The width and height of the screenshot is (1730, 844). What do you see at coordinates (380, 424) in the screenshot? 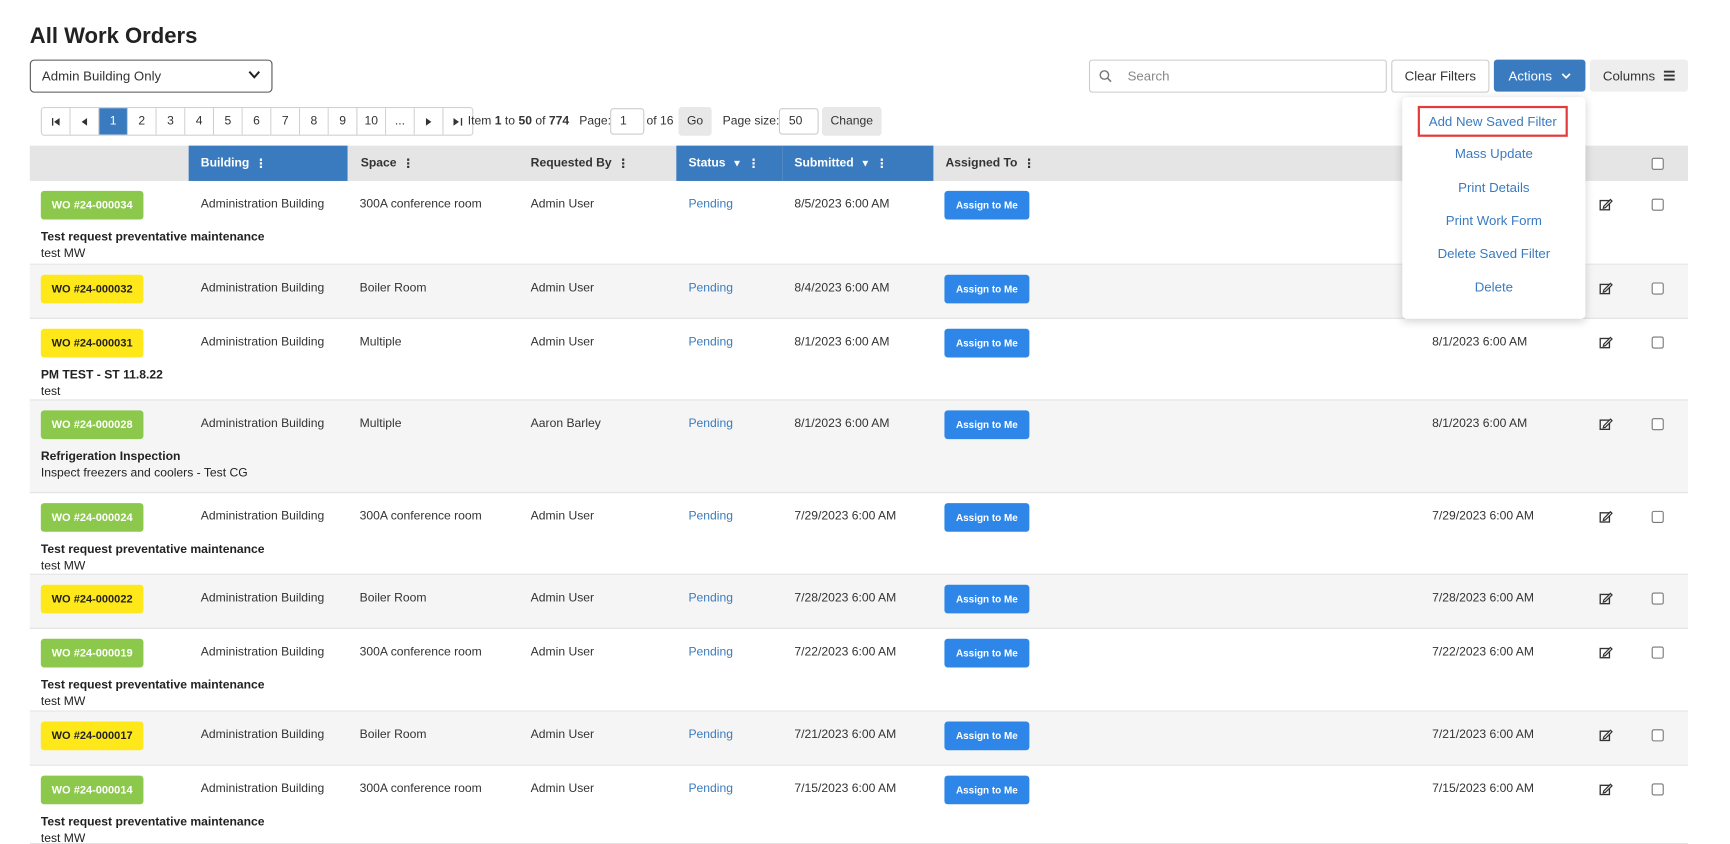
I see `space-cell: Multiple` at bounding box center [380, 424].